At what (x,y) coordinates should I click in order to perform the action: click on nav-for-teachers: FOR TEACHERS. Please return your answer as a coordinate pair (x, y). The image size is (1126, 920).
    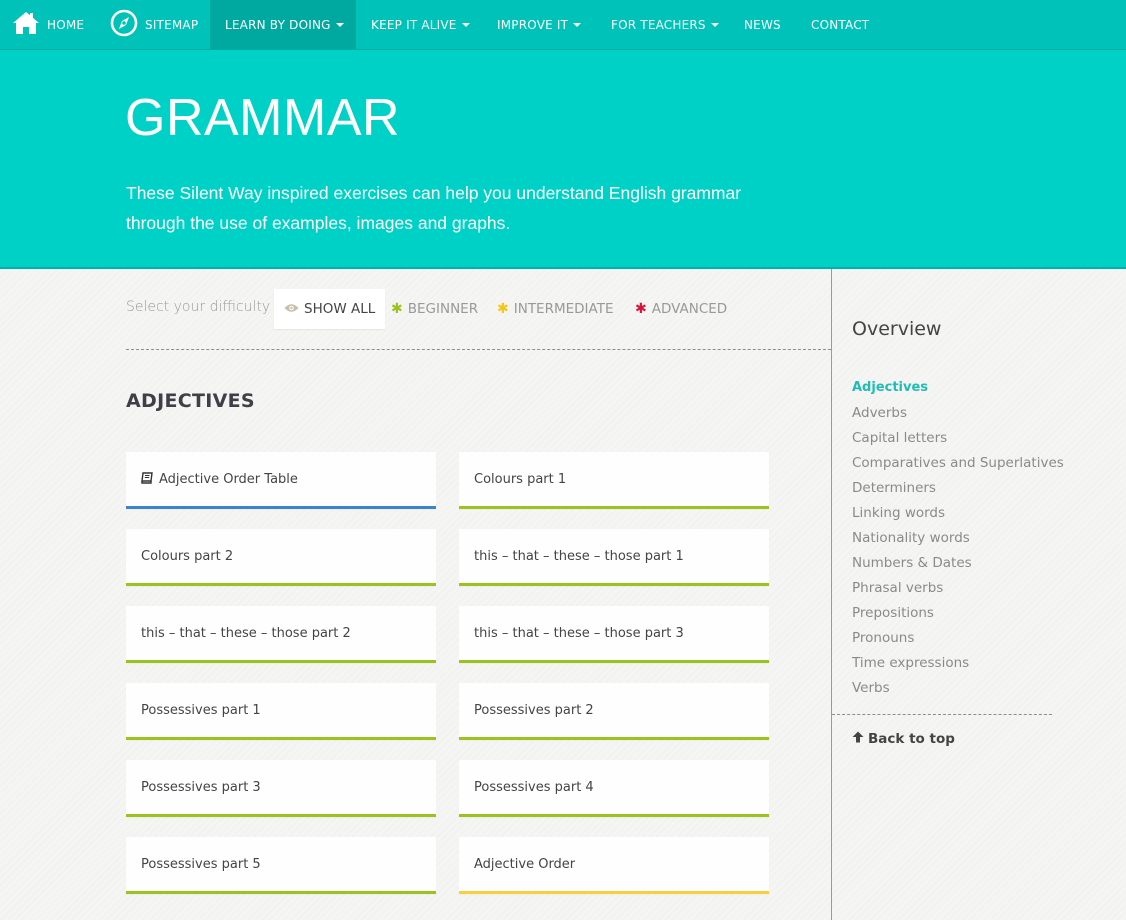
    Looking at the image, I should click on (665, 24).